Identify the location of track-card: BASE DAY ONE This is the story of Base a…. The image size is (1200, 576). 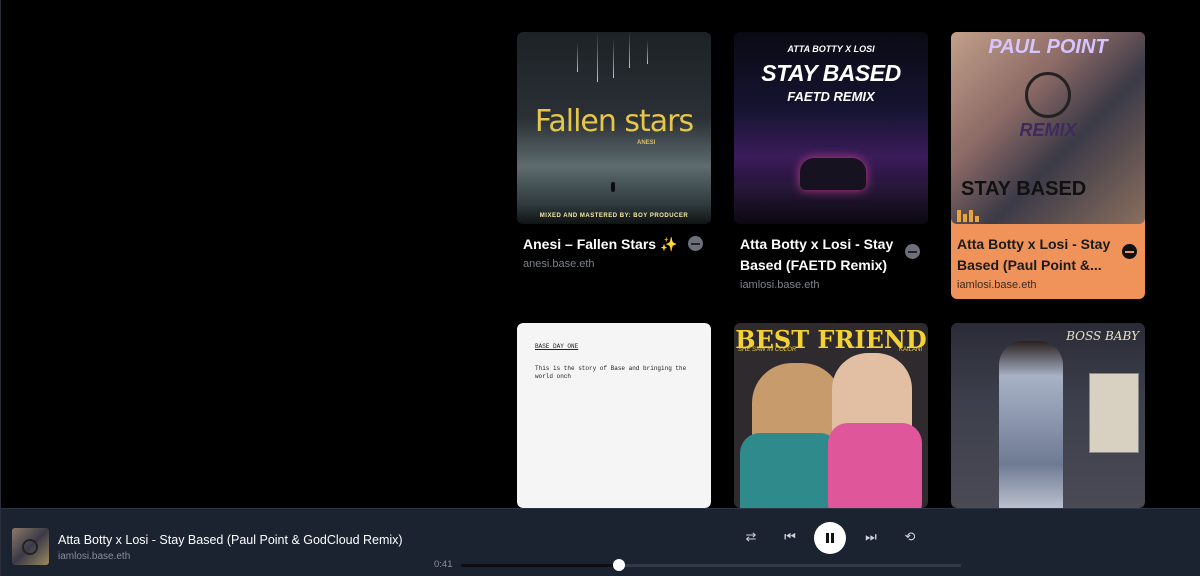
(614, 415).